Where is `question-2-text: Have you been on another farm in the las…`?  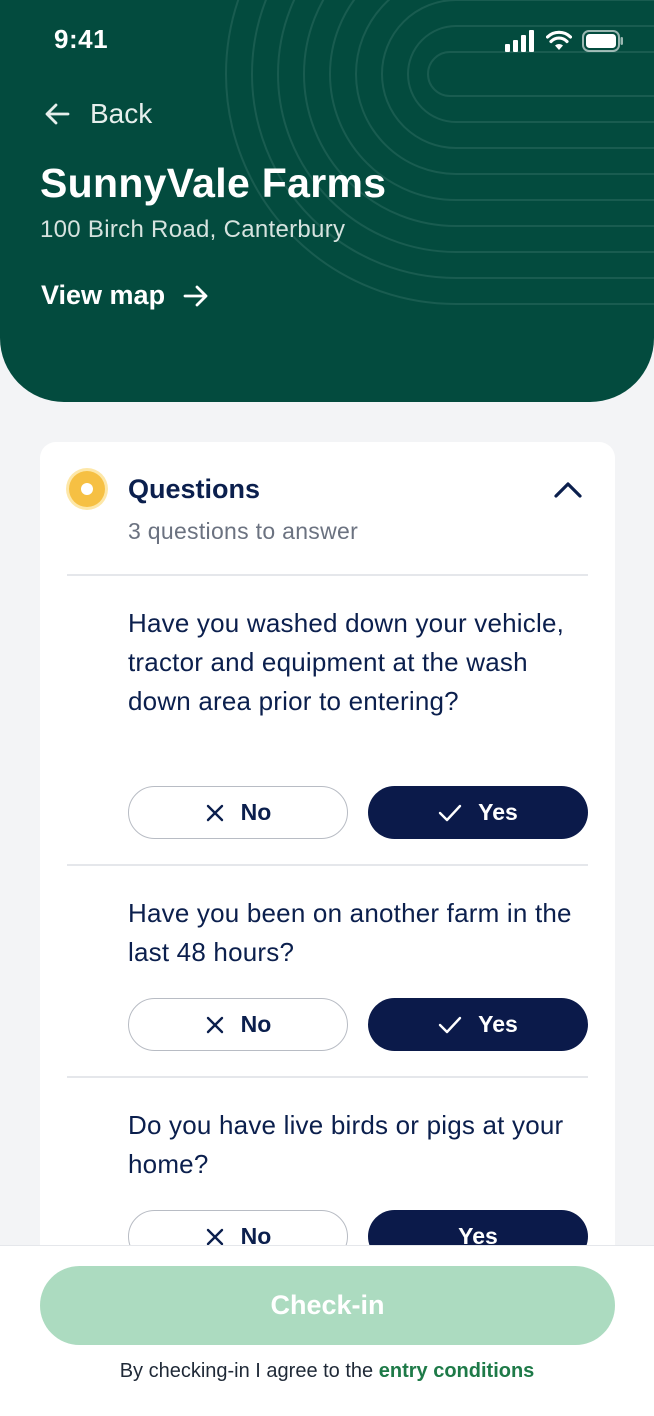
question-2-text: Have you been on another farm in the las… is located at coordinates (350, 932).